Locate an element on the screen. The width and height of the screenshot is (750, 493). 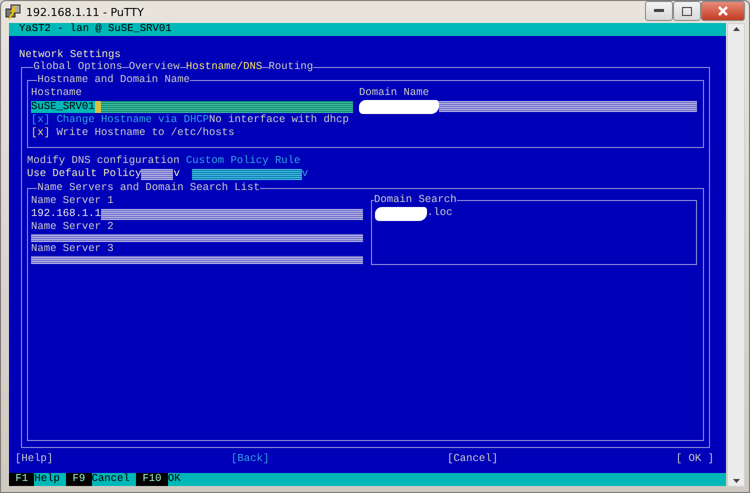
maximize-icon is located at coordinates (687, 11).